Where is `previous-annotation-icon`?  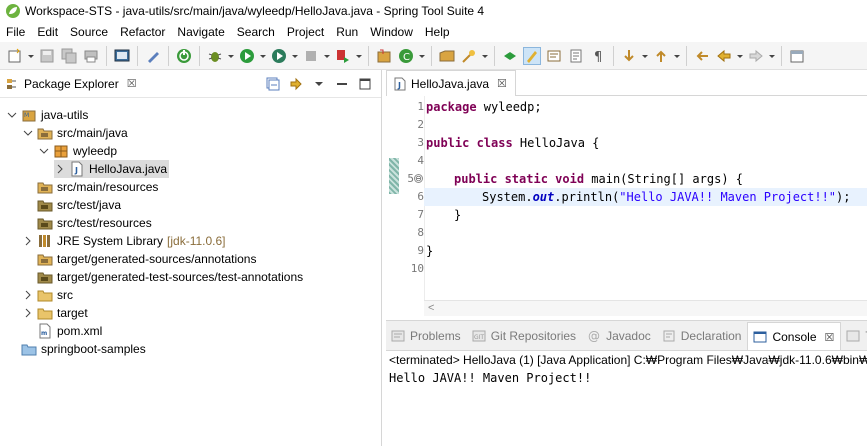
previous-annotation-icon is located at coordinates (661, 56).